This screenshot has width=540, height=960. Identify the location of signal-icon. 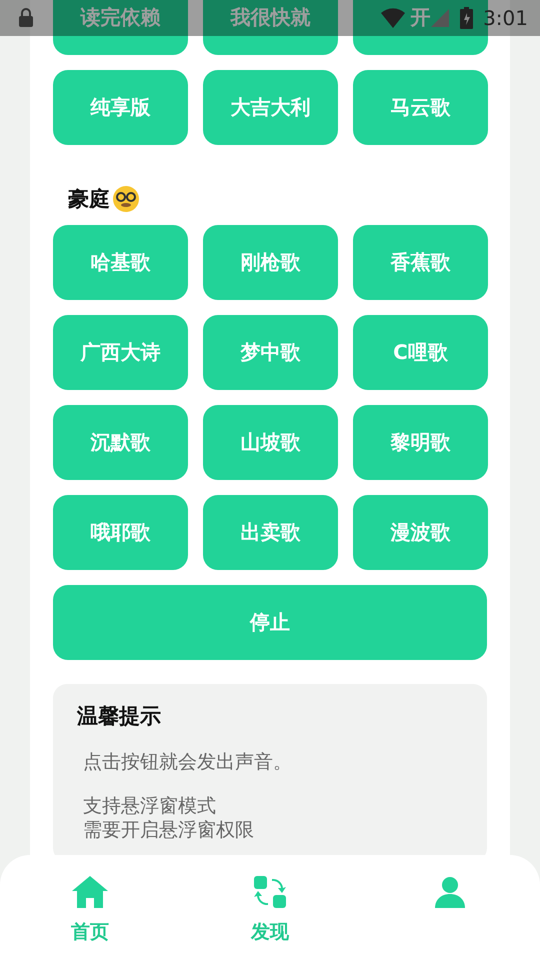
(440, 18).